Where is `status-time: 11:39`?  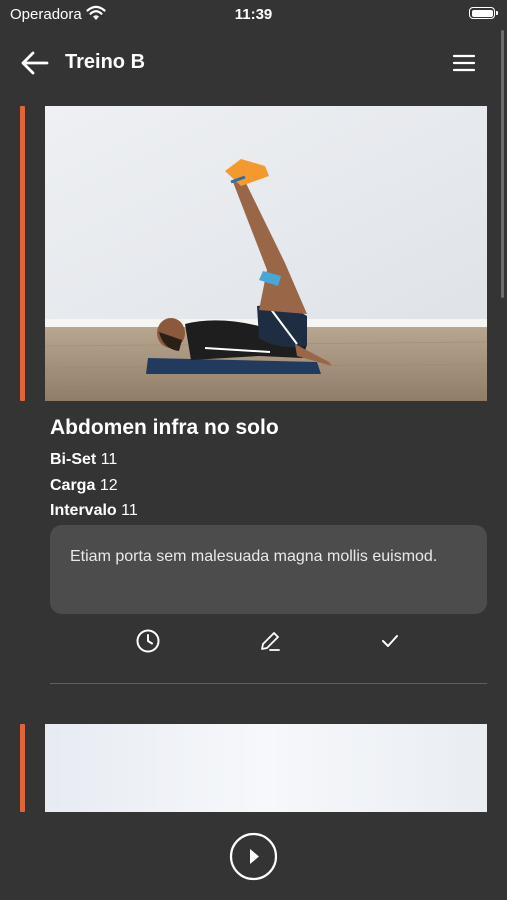 status-time: 11:39 is located at coordinates (253, 14).